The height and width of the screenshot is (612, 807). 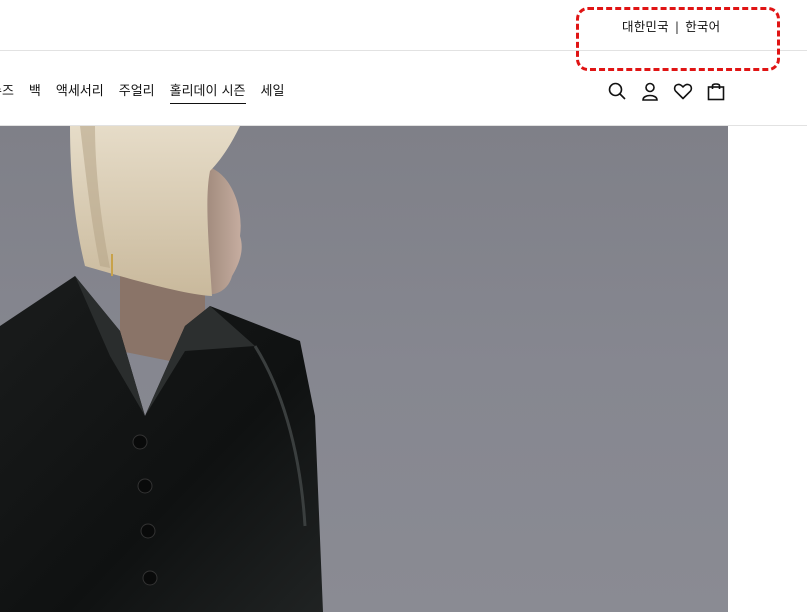 I want to click on top-bar: 대한민국 | 한국어, so click(x=403, y=25).